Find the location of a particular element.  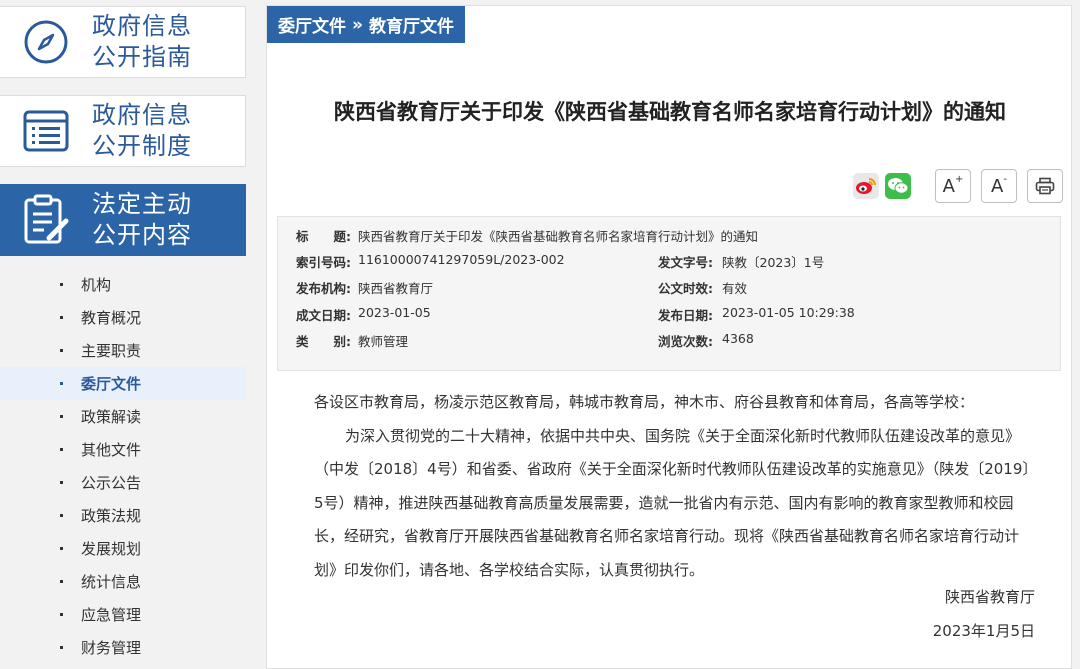

weibo-share-button is located at coordinates (866, 186).